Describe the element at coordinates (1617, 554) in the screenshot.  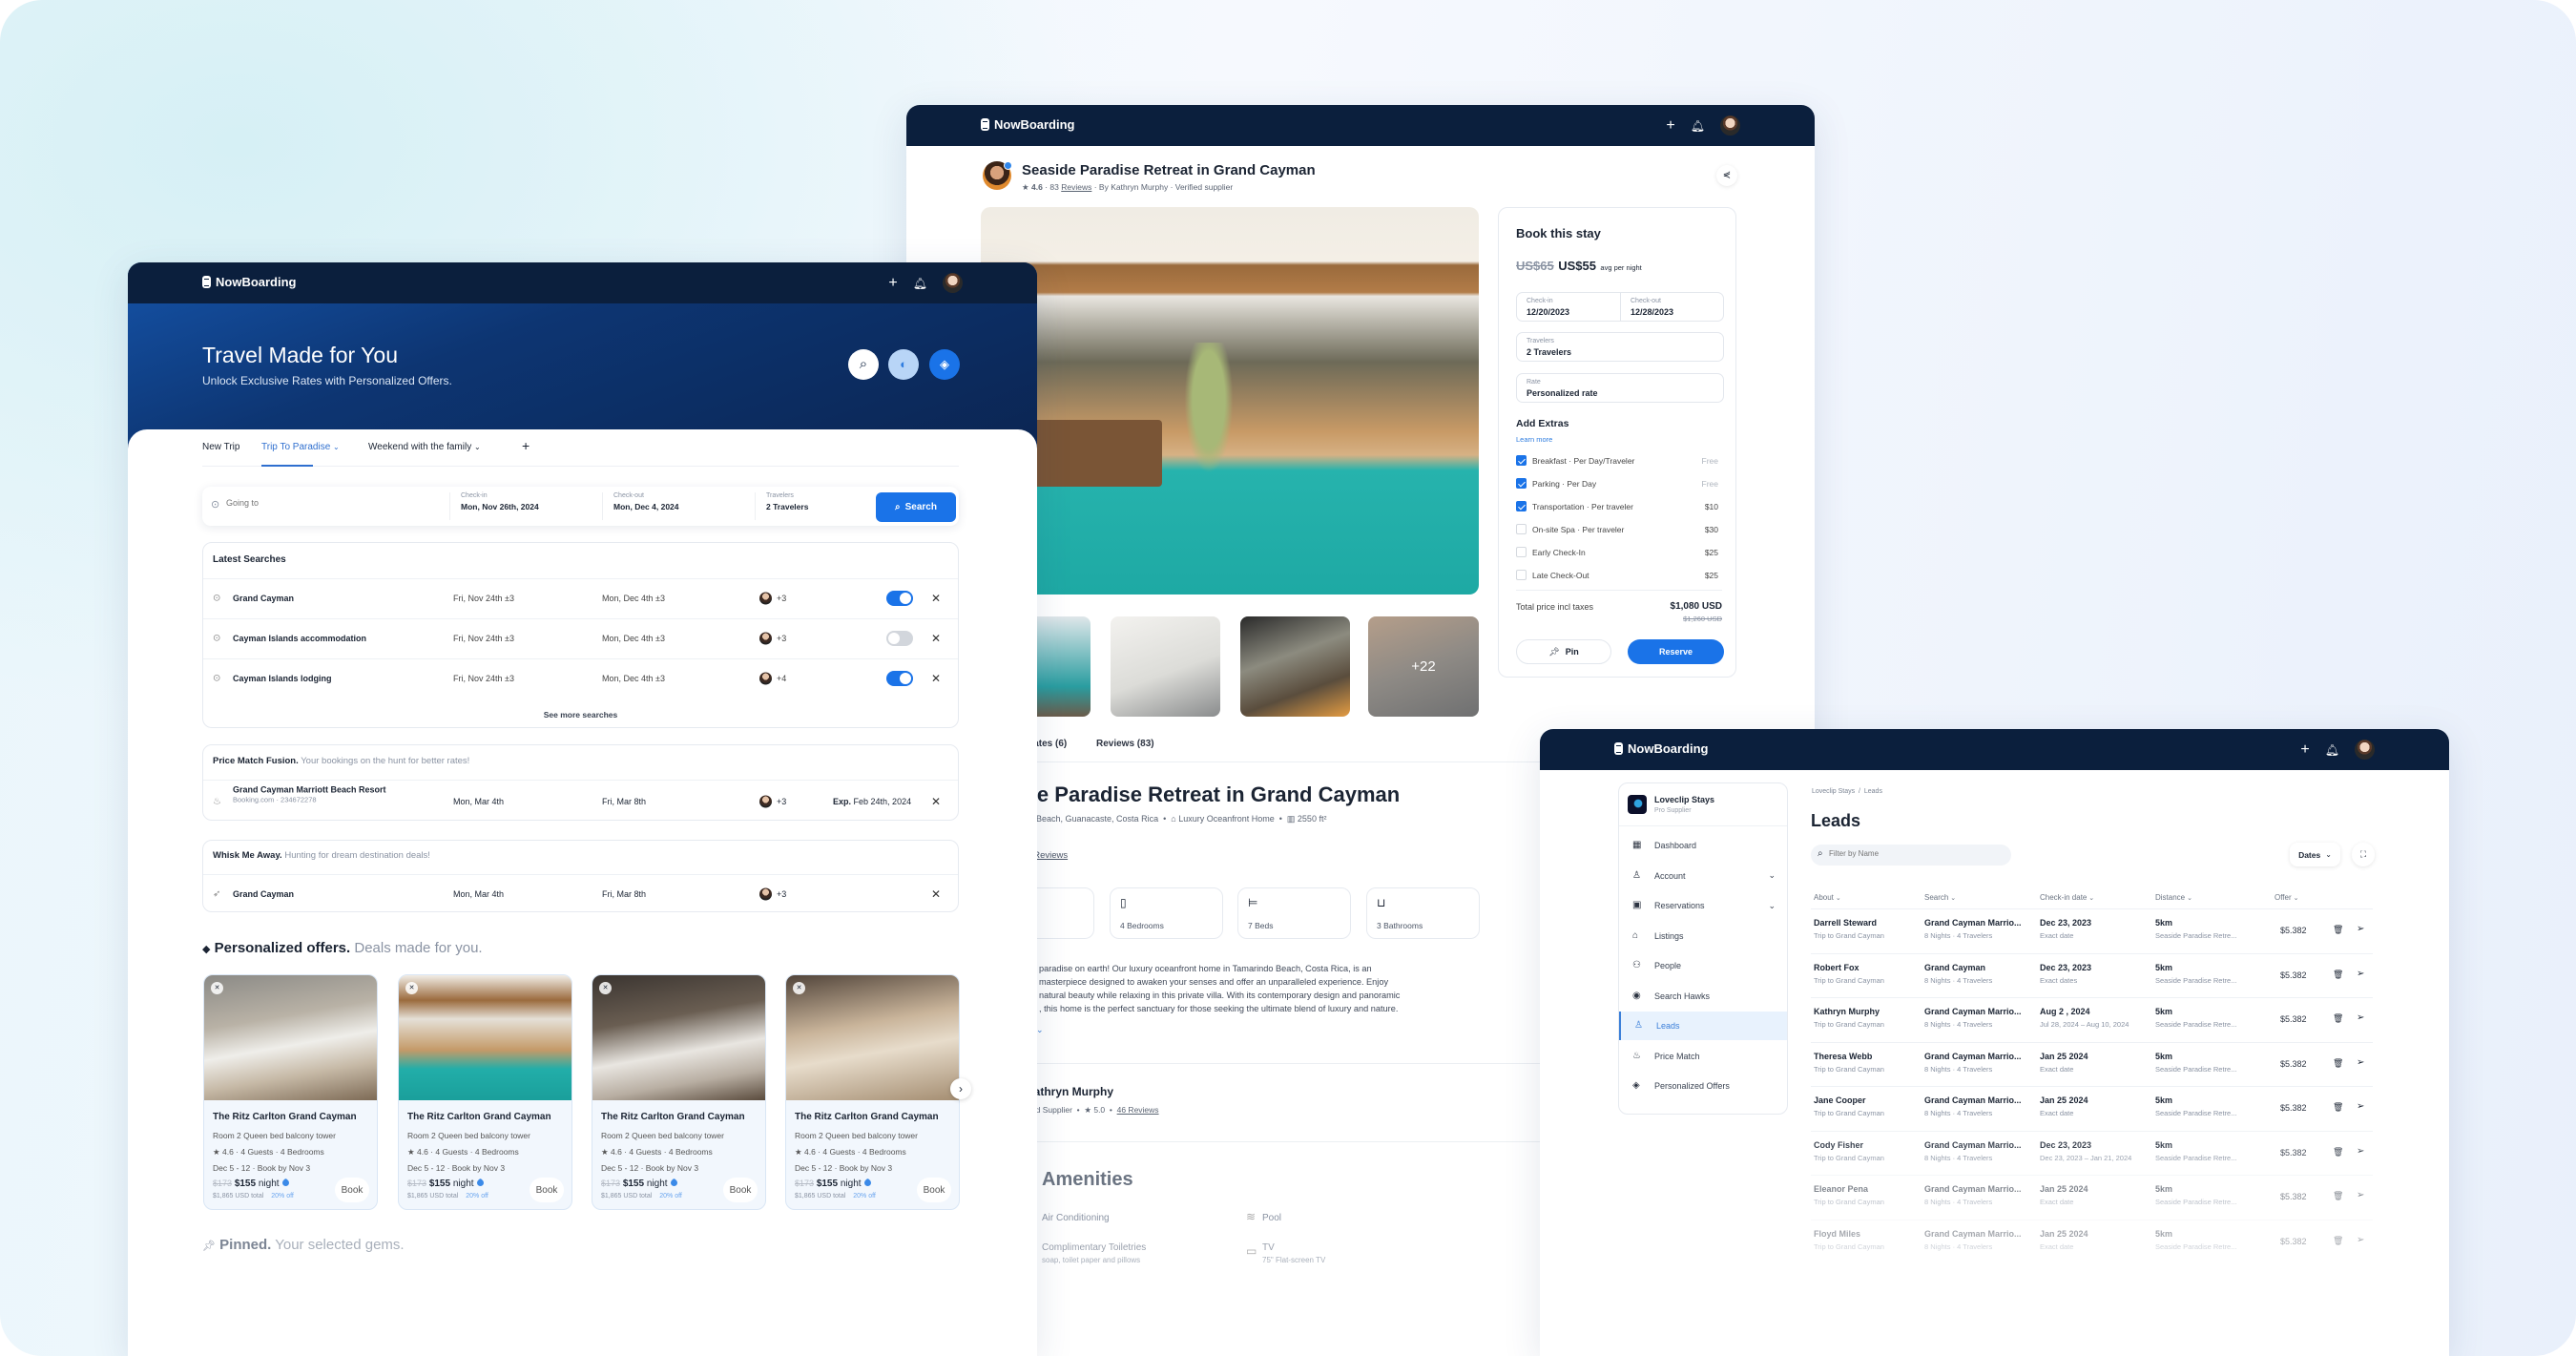
I see `extra-option: Early Check-In $25` at that location.